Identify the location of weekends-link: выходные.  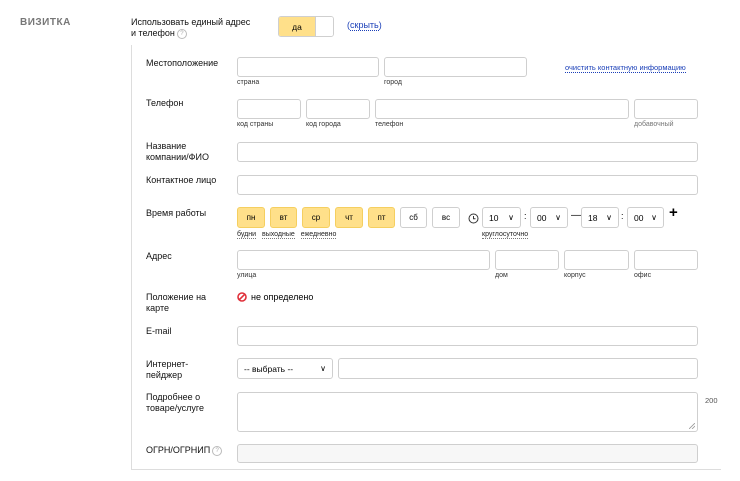
(278, 235).